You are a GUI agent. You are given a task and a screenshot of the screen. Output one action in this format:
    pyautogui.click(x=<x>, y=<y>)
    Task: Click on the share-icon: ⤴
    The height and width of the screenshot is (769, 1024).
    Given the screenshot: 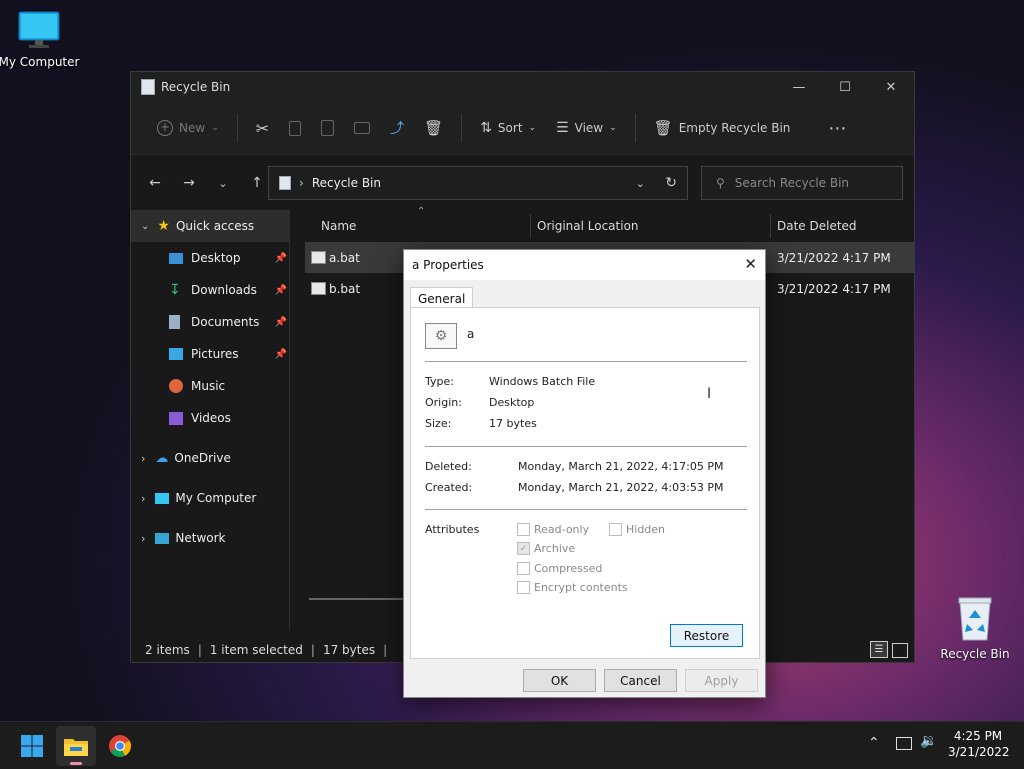 What is the action you would take?
    pyautogui.click(x=397, y=129)
    